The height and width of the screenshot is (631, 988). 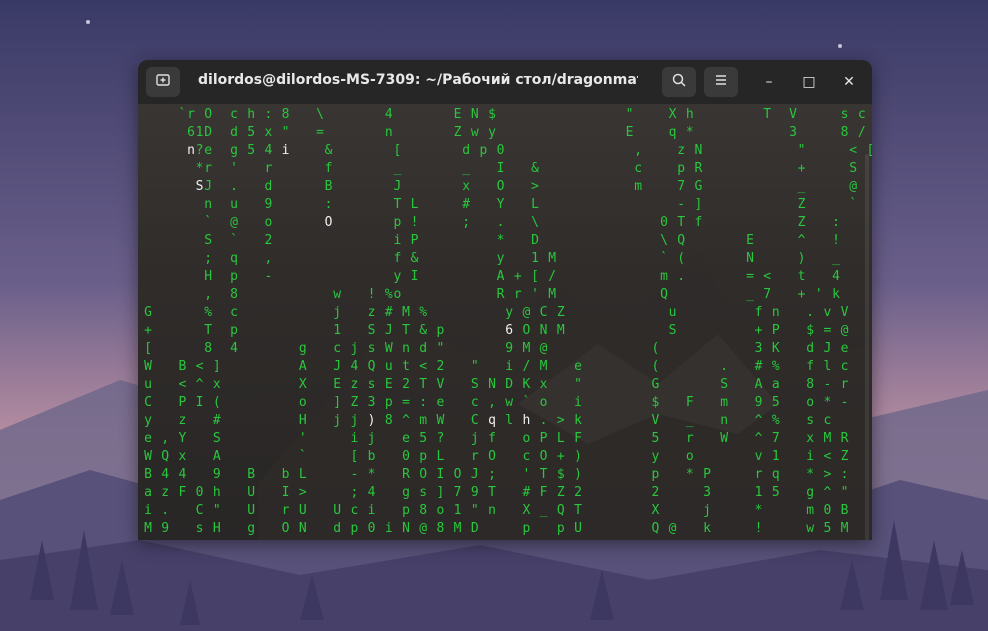 I want to click on minimize-icon: –, so click(x=769, y=82).